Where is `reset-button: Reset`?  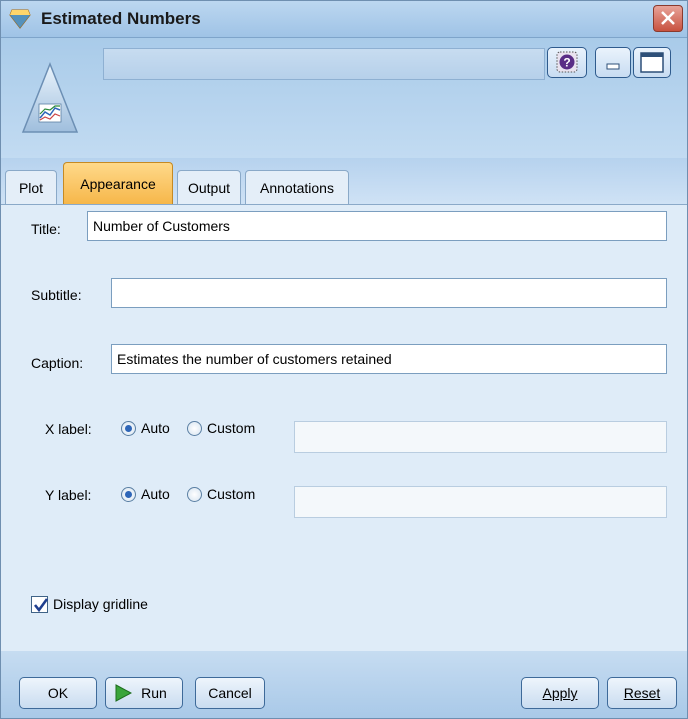 reset-button: Reset is located at coordinates (642, 693).